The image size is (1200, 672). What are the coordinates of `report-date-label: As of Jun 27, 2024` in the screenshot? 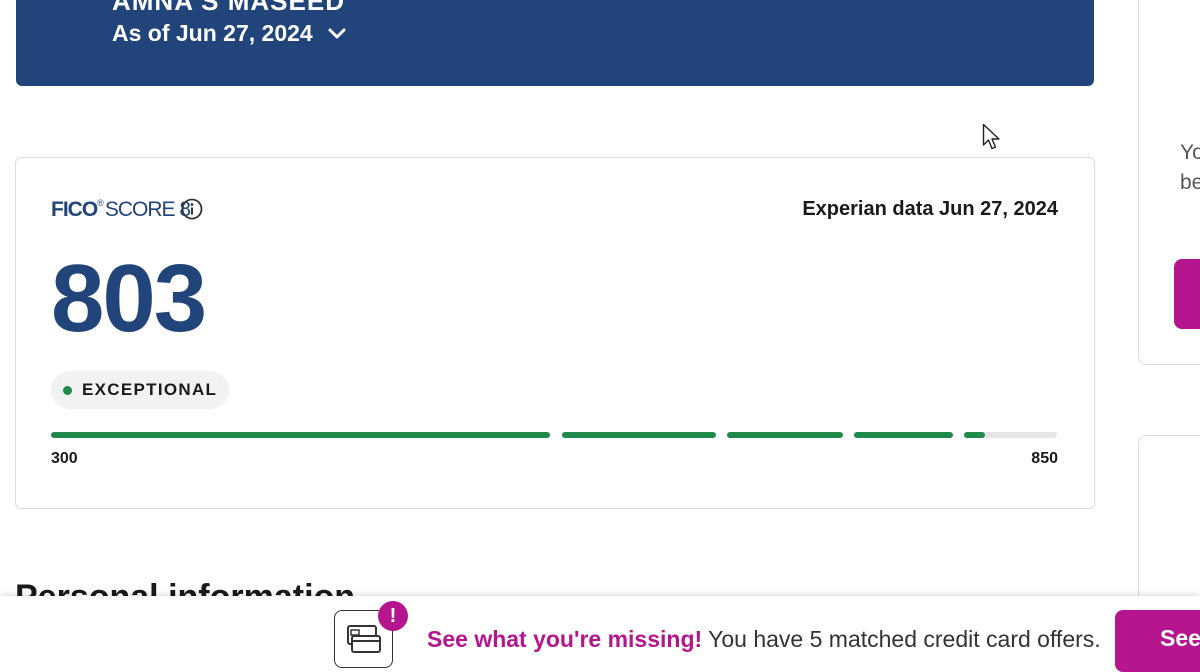 It's located at (212, 33).